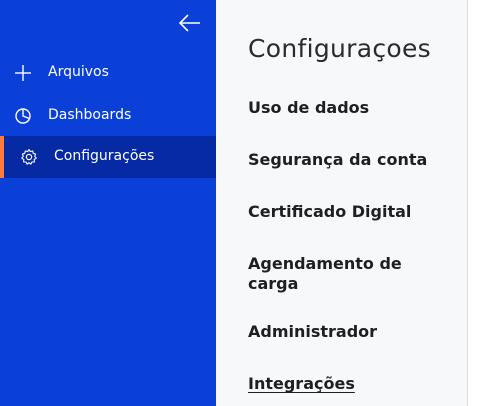  What do you see at coordinates (23, 73) in the screenshot?
I see `plus-icon` at bounding box center [23, 73].